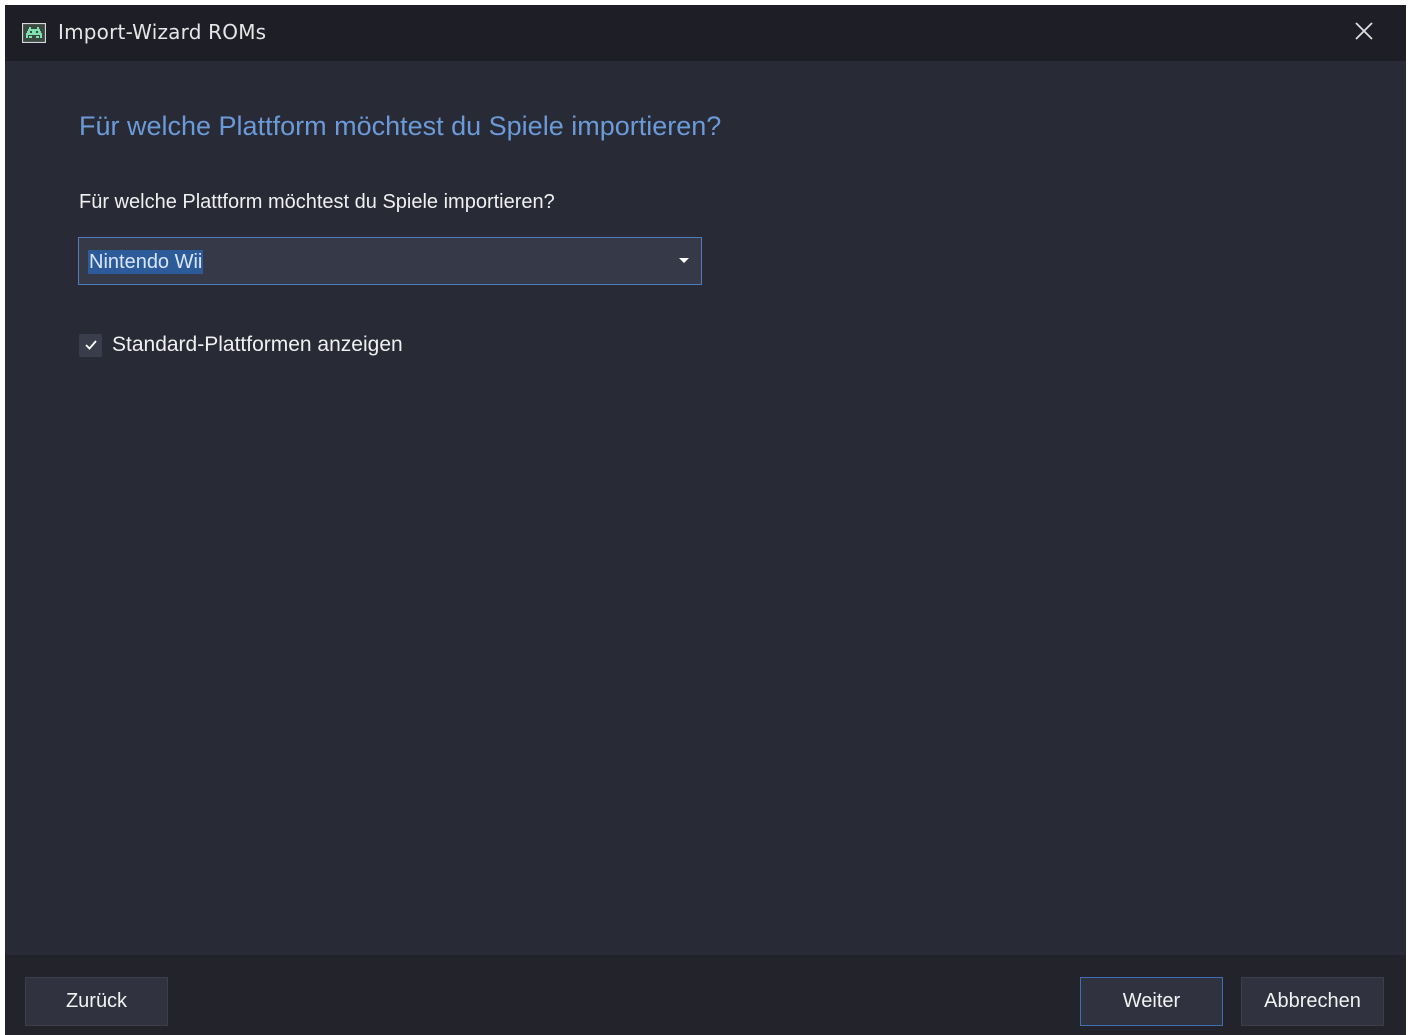 The image size is (1411, 1035). I want to click on window-title: Import-Wizard ROMs, so click(162, 32).